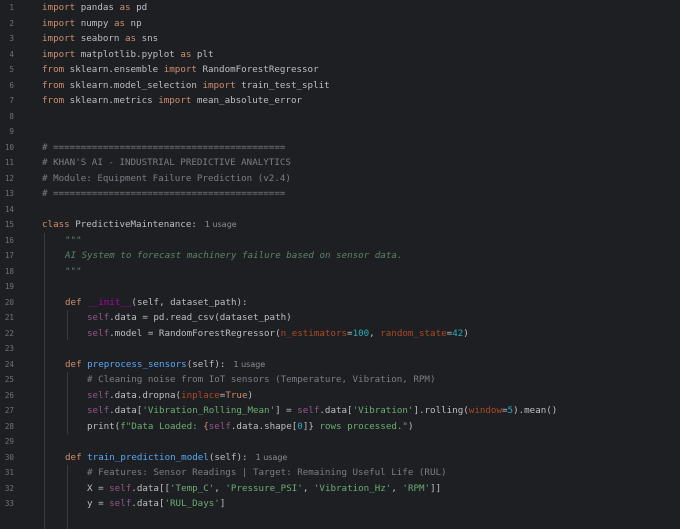 The height and width of the screenshot is (529, 680). Describe the element at coordinates (170, 395) in the screenshot. I see `code-text: self.data.dropna(inplace=True)` at that location.